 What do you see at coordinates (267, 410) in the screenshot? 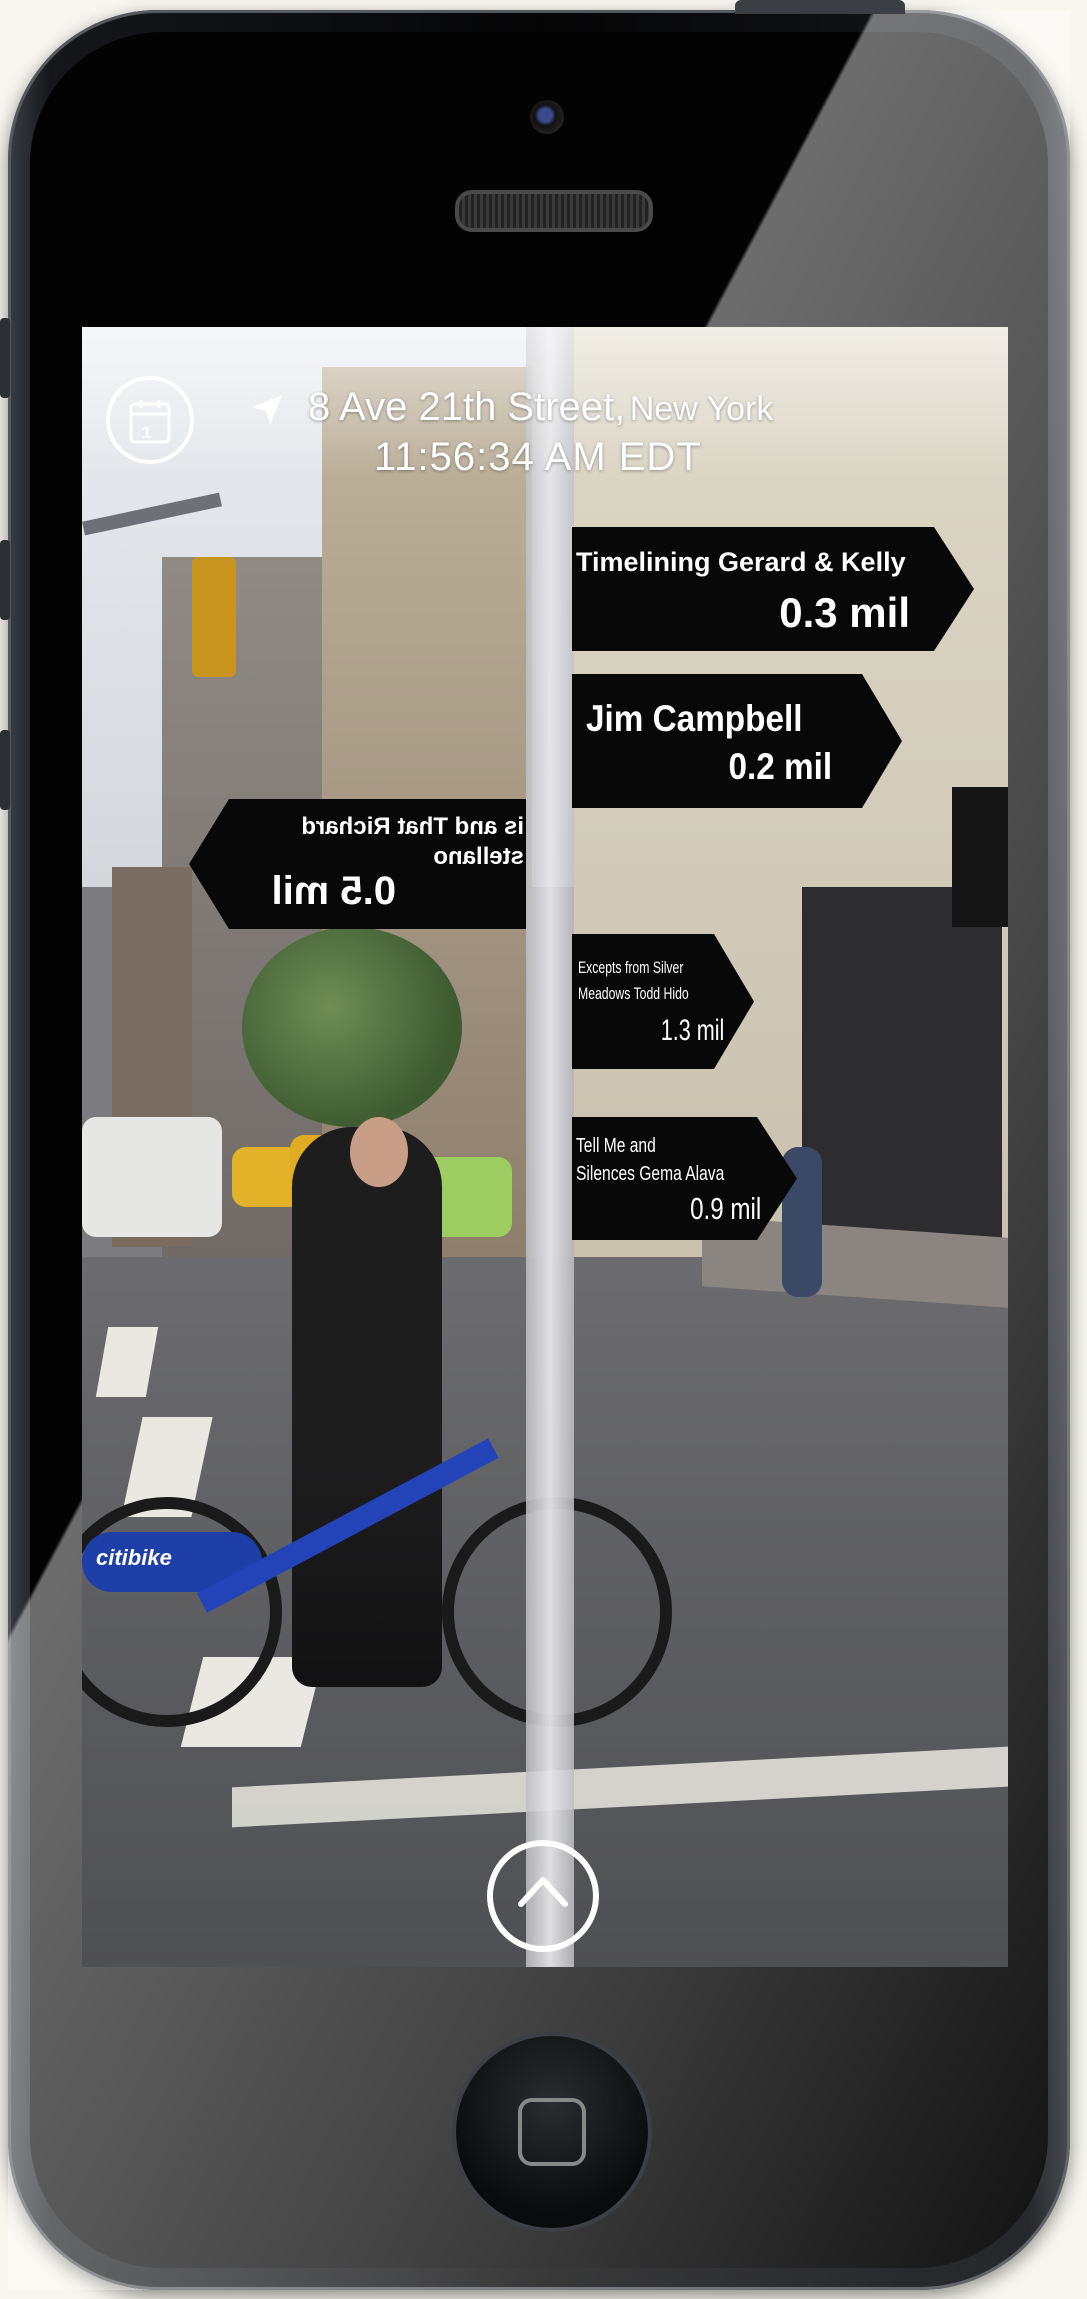
I see `location-arrow-icon` at bounding box center [267, 410].